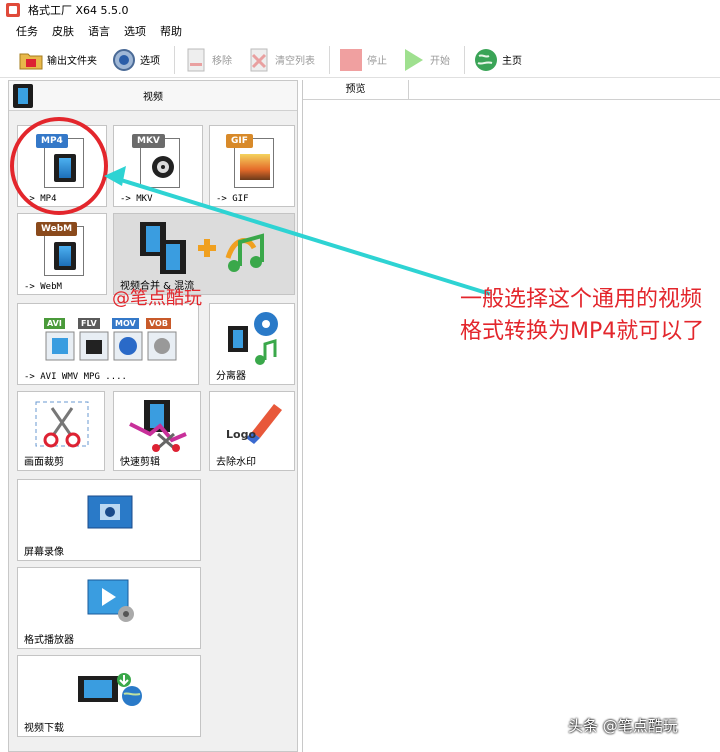  Describe the element at coordinates (252, 163) in the screenshot. I see `gif-file-icon: GIF` at that location.